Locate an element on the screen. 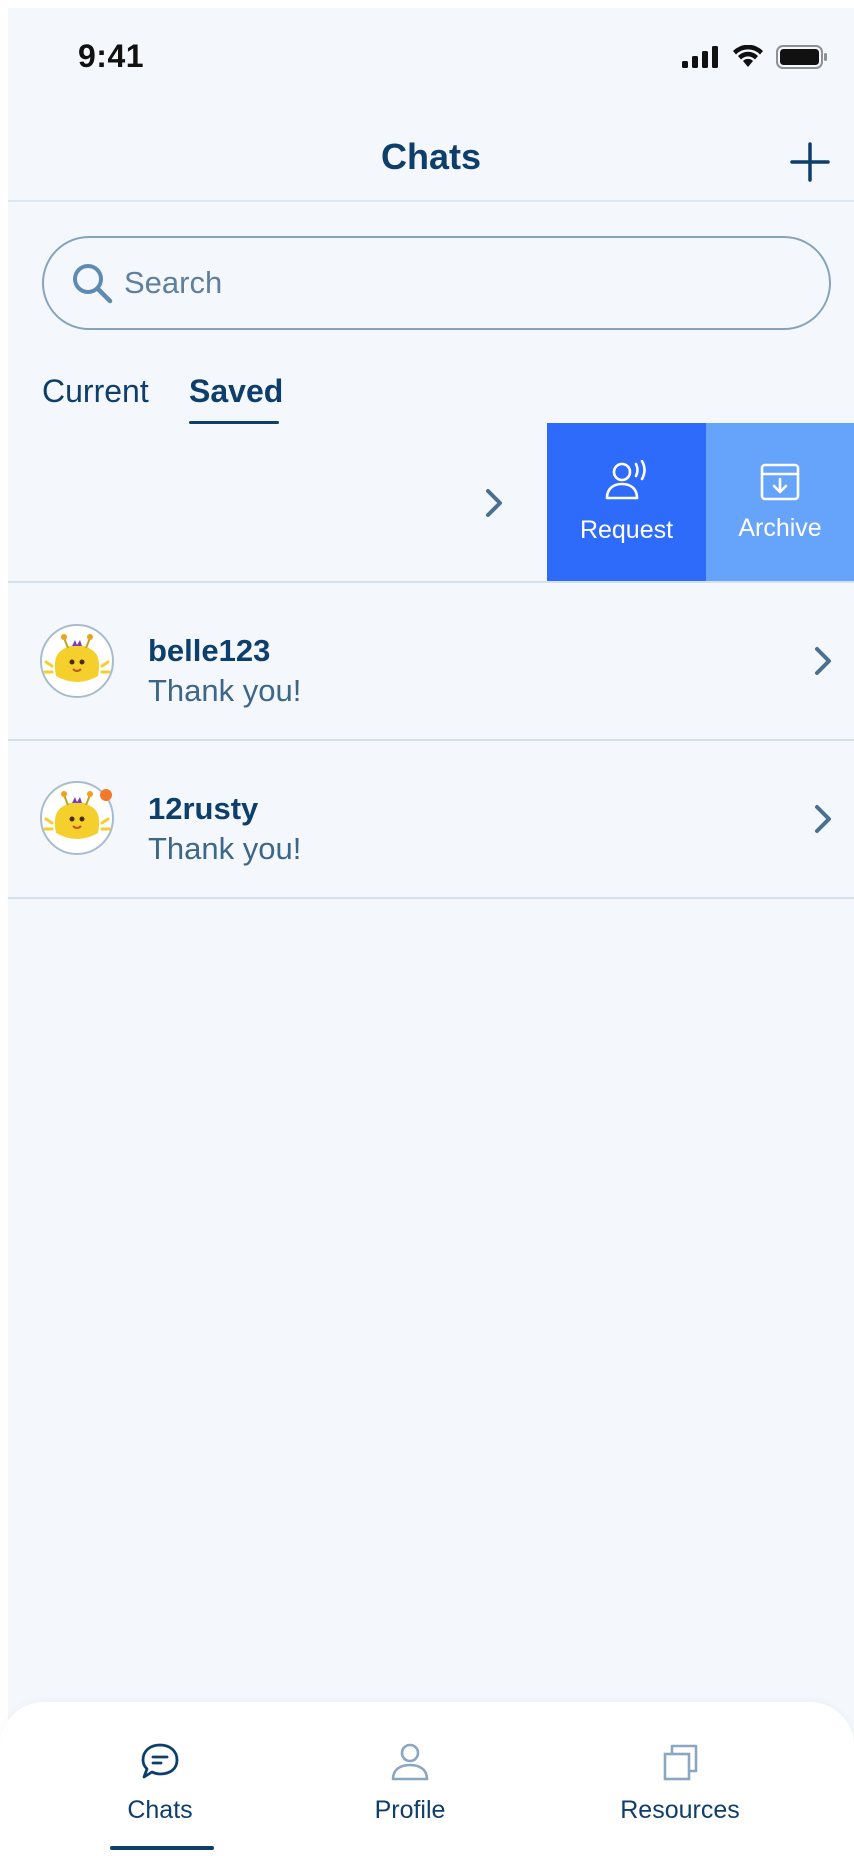 Image resolution: width=854 pixels, height=1856 pixels. archive-box-icon is located at coordinates (780, 481).